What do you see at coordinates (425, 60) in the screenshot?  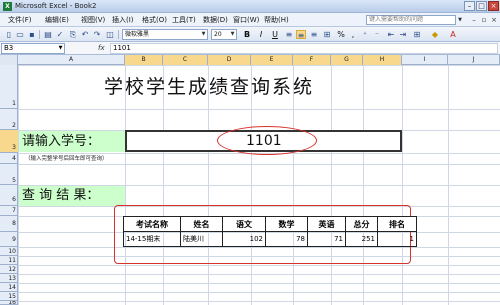 I see `column-header: I` at bounding box center [425, 60].